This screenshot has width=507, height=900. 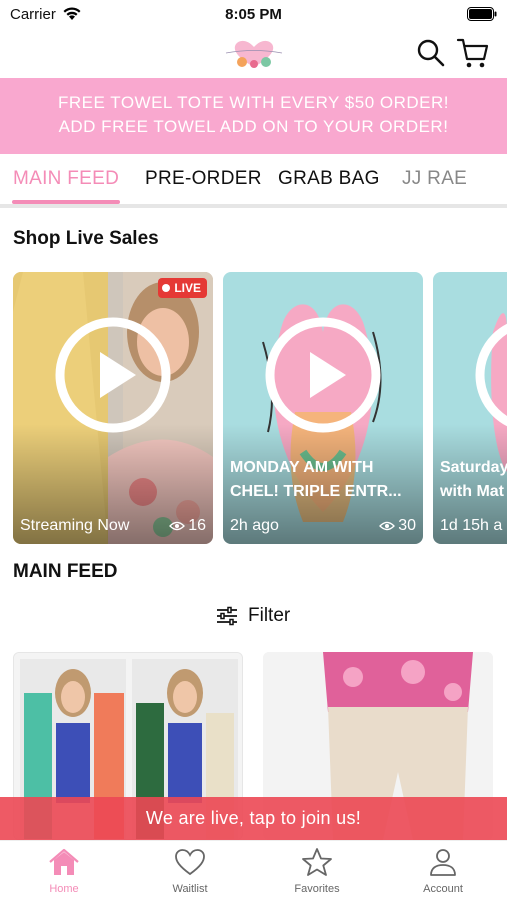 I want to click on status-bar: Carrier 8:05 PM, so click(x=253, y=15).